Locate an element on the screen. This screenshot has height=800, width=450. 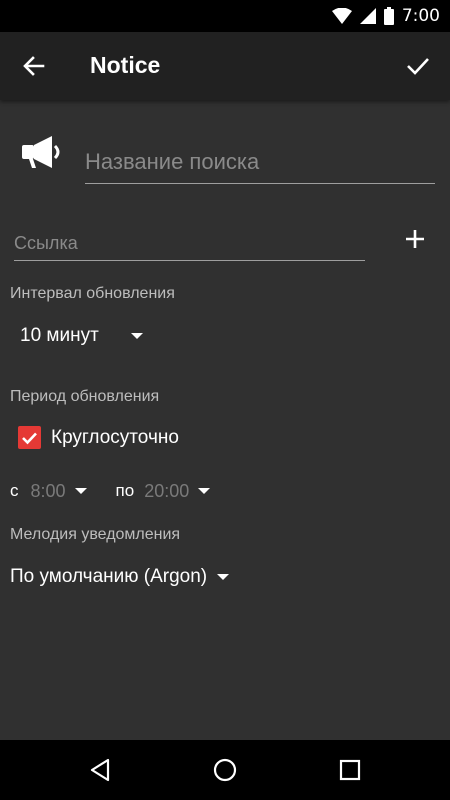
search-name-input is located at coordinates (260, 162).